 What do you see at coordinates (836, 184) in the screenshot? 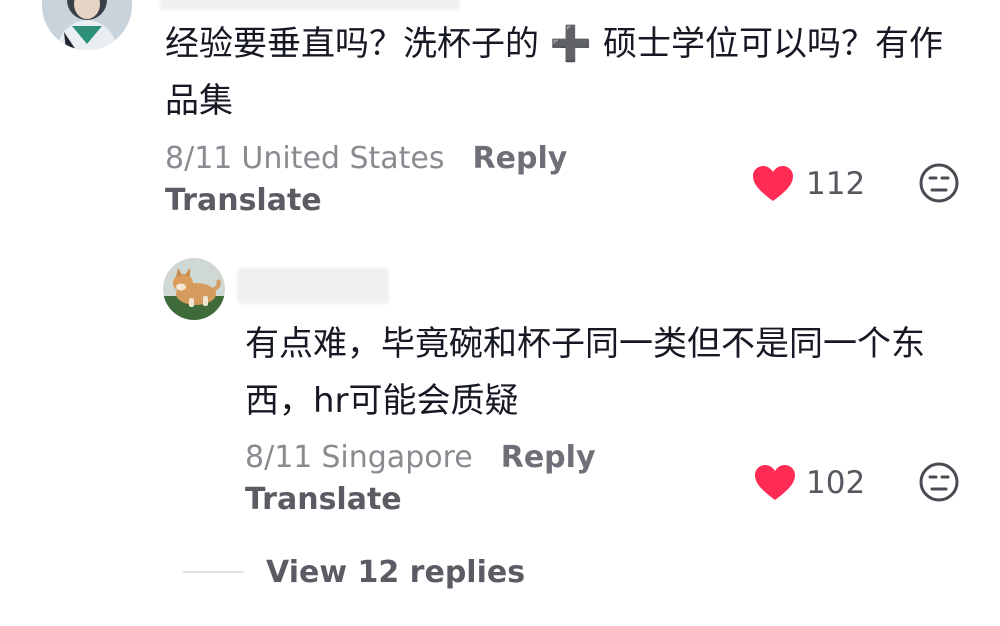
I see `like-count: 112` at bounding box center [836, 184].